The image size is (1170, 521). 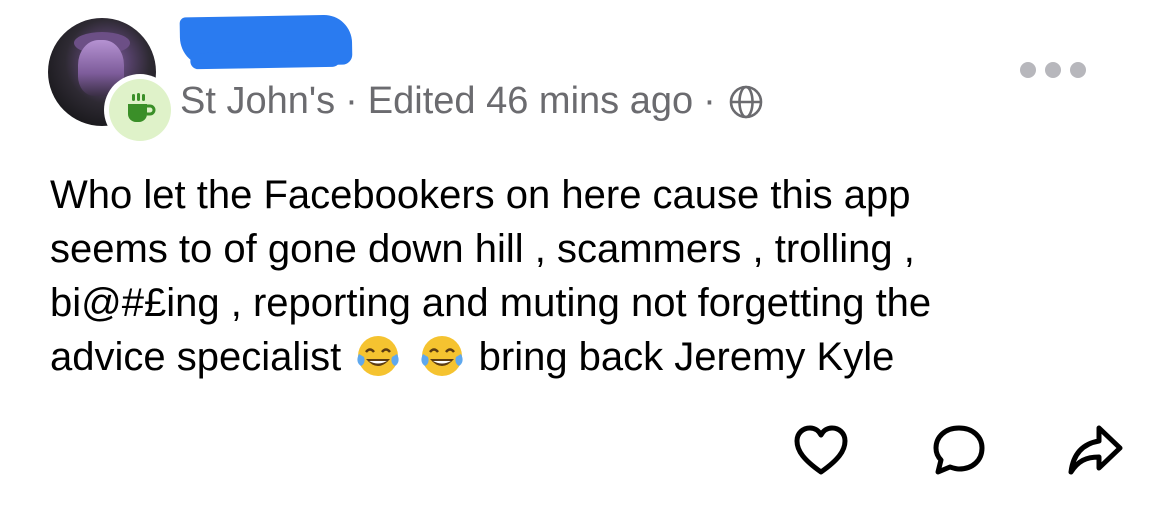 What do you see at coordinates (686, 357) in the screenshot?
I see `post-text-tail: bring back Jeremy Kyle` at bounding box center [686, 357].